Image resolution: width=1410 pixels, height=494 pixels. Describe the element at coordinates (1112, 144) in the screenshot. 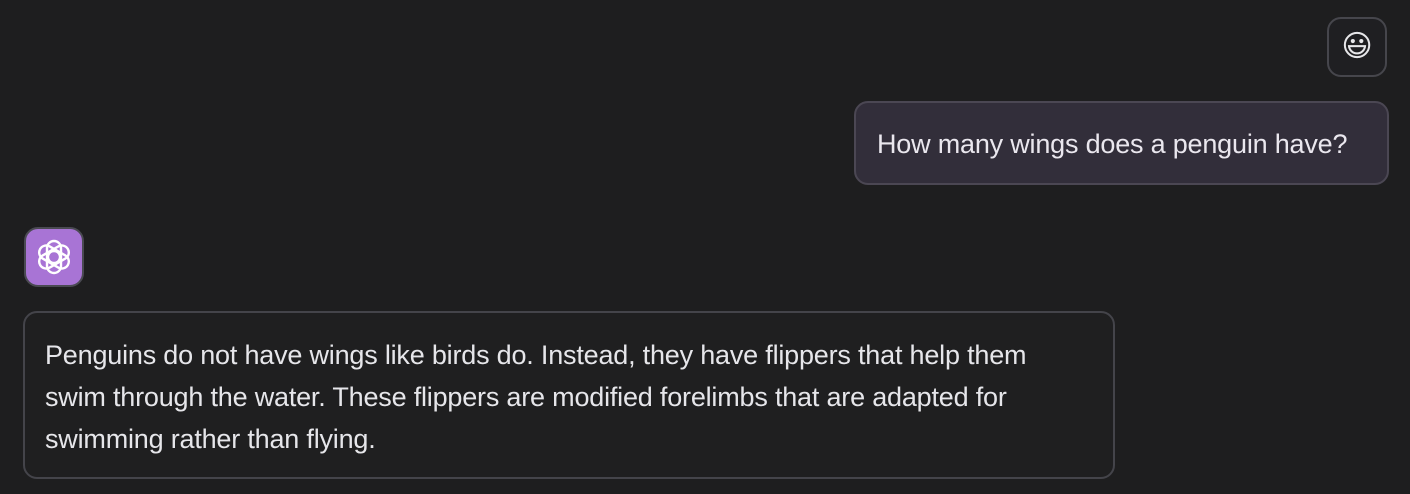

I see `user-message-text: How many wings does a penguin have?` at that location.